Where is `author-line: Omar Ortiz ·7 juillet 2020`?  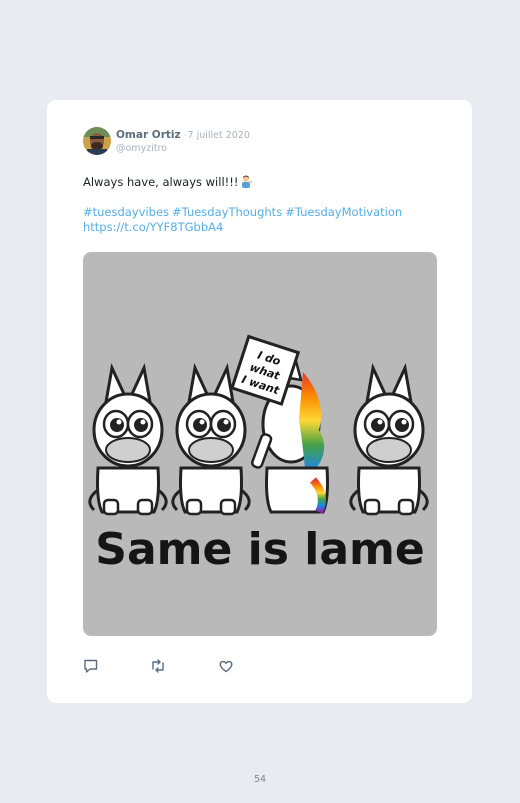
author-line: Omar Ortiz ·7 juillet 2020 is located at coordinates (183, 135).